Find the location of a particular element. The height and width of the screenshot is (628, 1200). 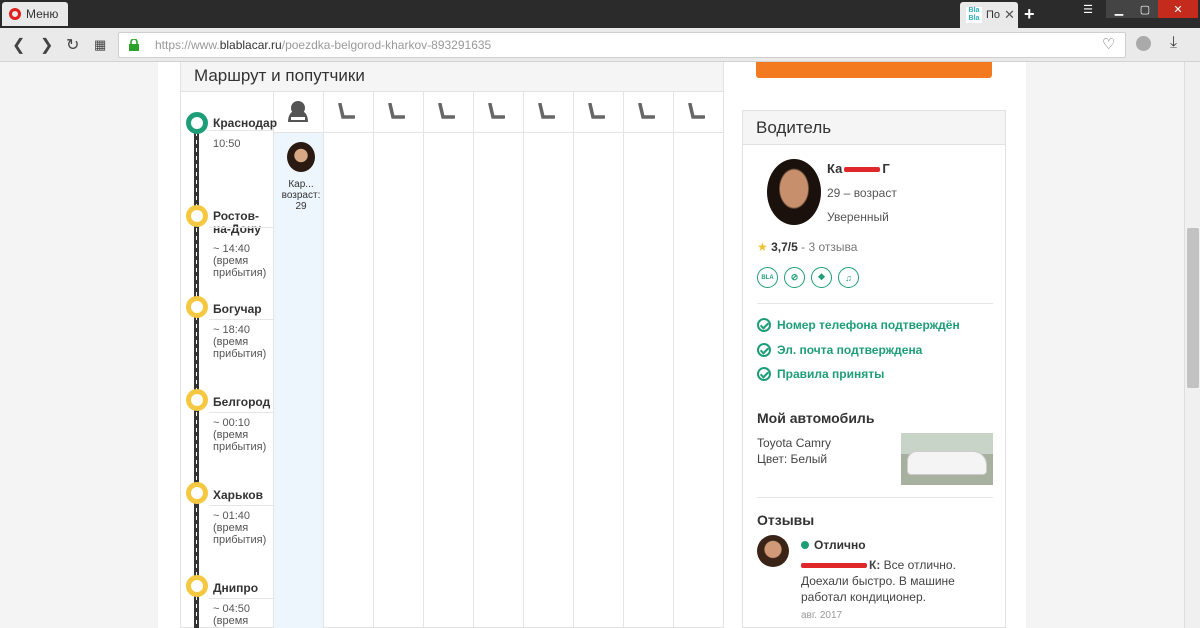

stop-name: Харьков is located at coordinates (238, 495).